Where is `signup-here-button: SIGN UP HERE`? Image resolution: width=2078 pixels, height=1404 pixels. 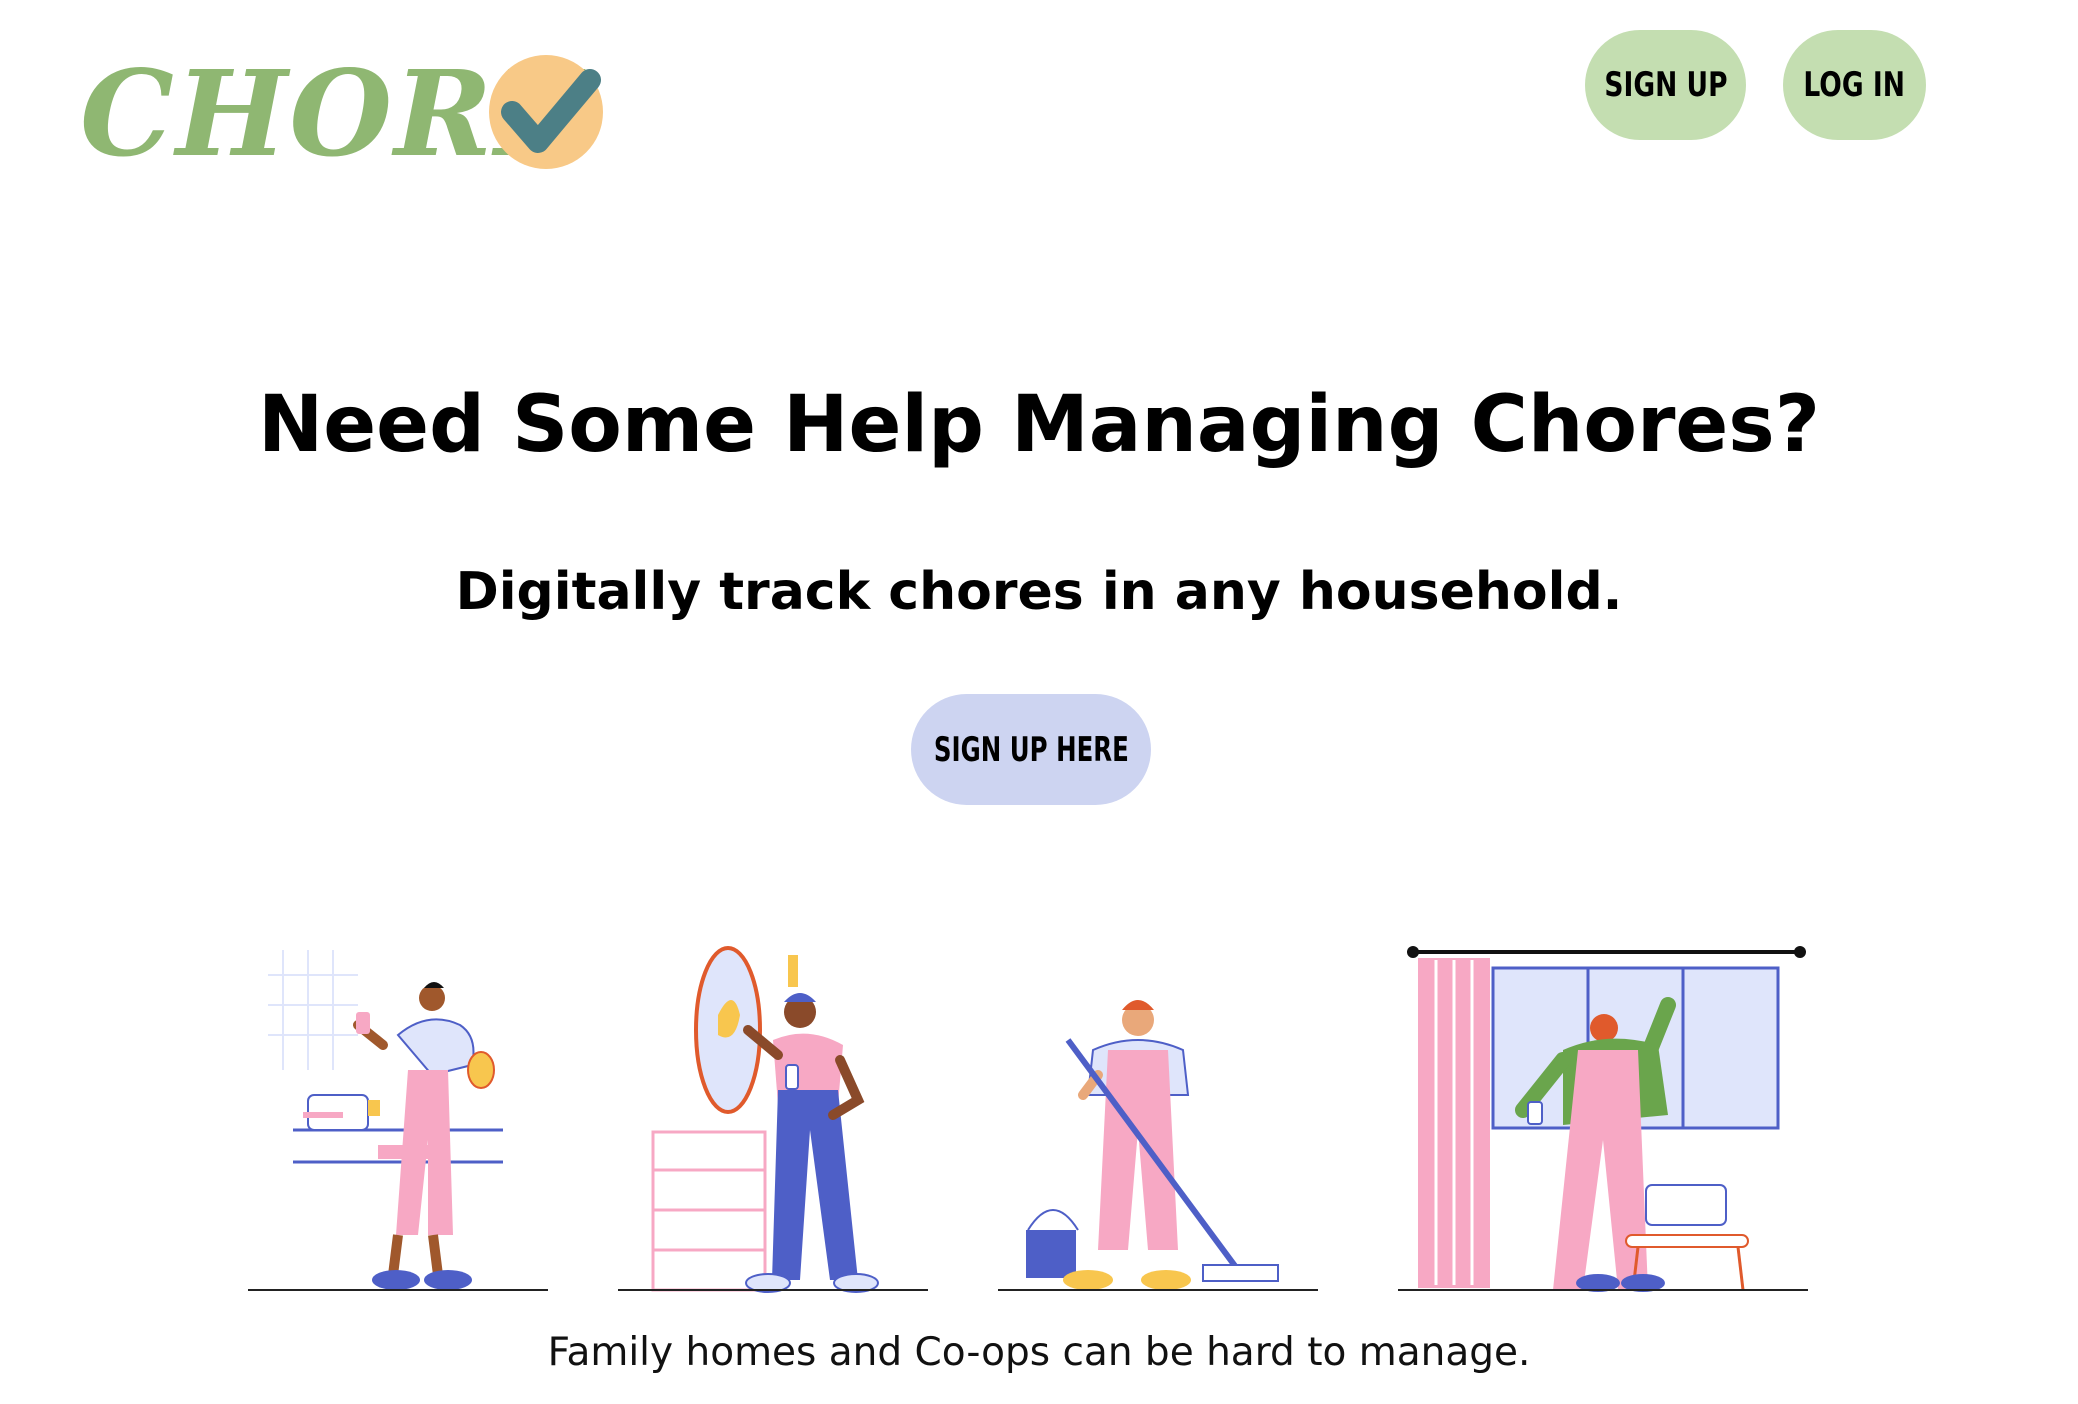 signup-here-button: SIGN UP HERE is located at coordinates (1031, 749).